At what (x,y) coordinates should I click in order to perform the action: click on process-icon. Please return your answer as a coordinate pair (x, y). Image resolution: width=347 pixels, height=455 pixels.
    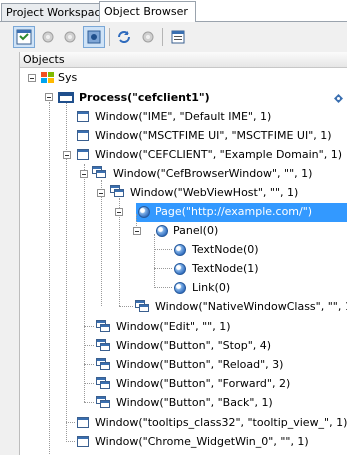
    Looking at the image, I should click on (66, 97).